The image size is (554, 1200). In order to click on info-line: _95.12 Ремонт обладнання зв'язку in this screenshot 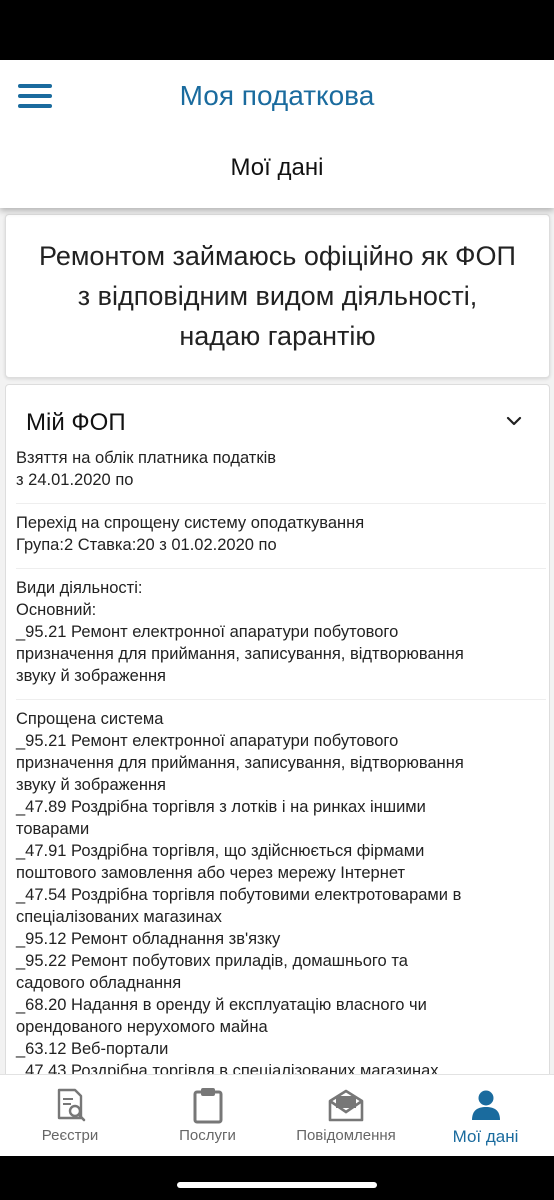, I will do `click(148, 939)`.